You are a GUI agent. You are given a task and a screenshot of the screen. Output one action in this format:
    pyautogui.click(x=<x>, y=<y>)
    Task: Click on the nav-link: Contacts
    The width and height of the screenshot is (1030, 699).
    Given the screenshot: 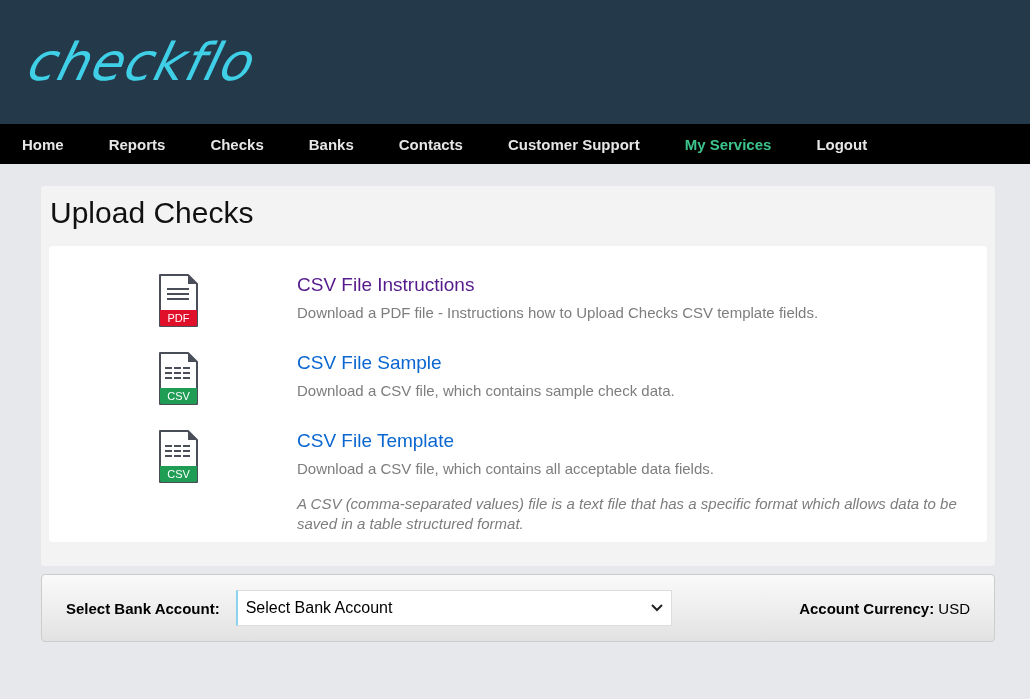 What is the action you would take?
    pyautogui.click(x=430, y=144)
    